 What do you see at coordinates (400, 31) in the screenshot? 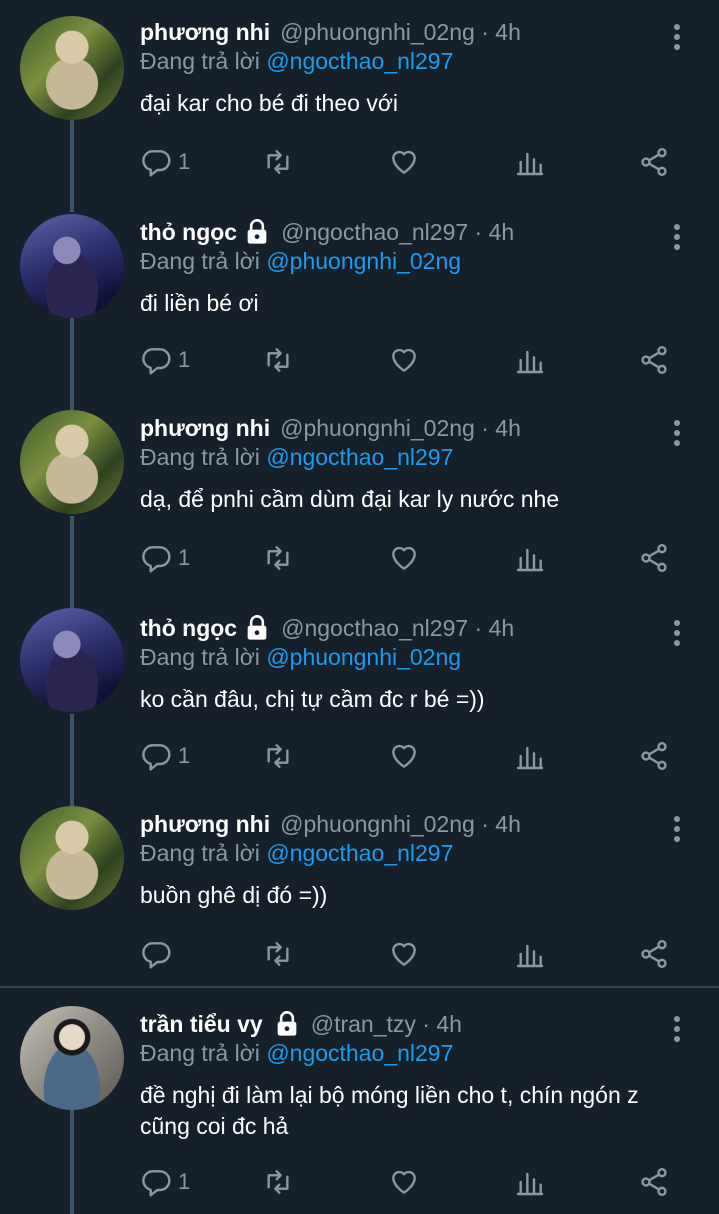
I see `handle-and-time: @phuongnhi_02ng · 4h` at bounding box center [400, 31].